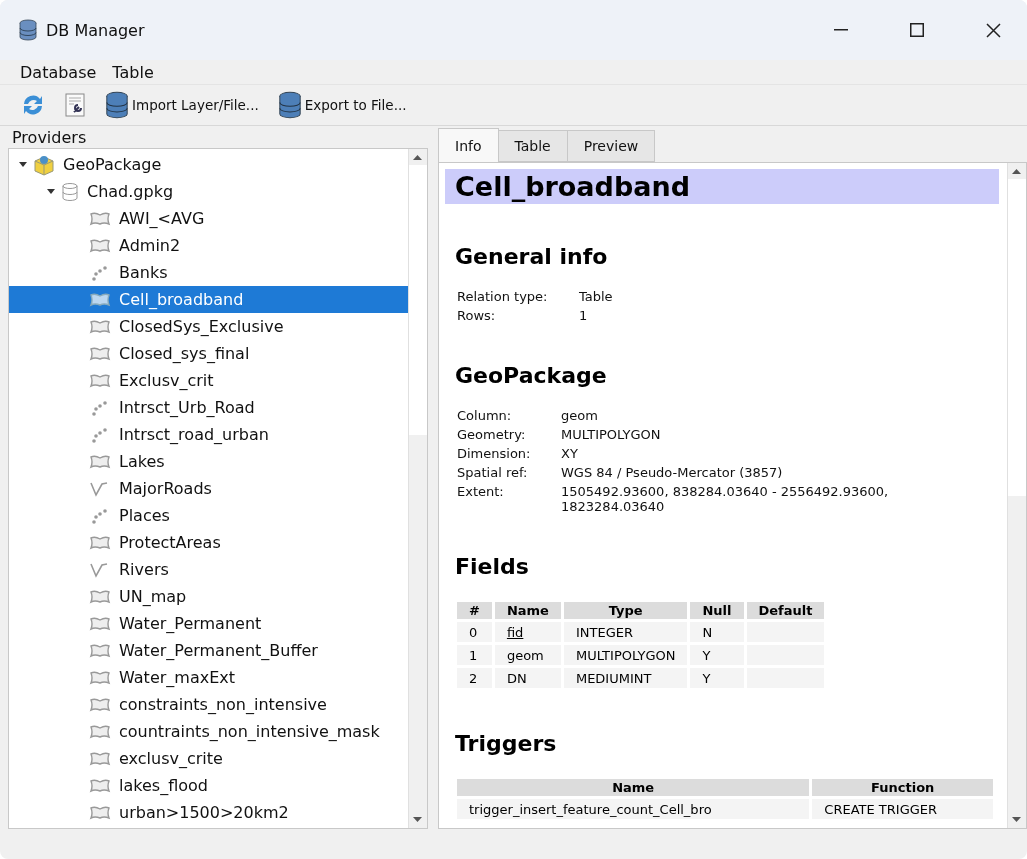 This screenshot has height=859, width=1027. Describe the element at coordinates (625, 678) in the screenshot. I see `table-cell: MEDIUMINT` at that location.